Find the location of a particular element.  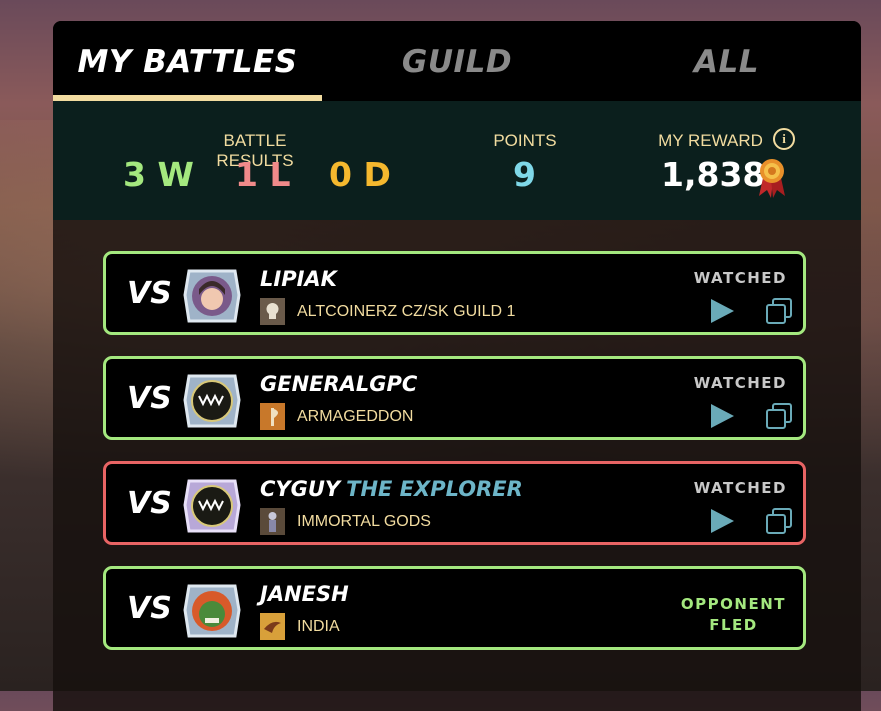

tab-guild: GUILD is located at coordinates (457, 61).